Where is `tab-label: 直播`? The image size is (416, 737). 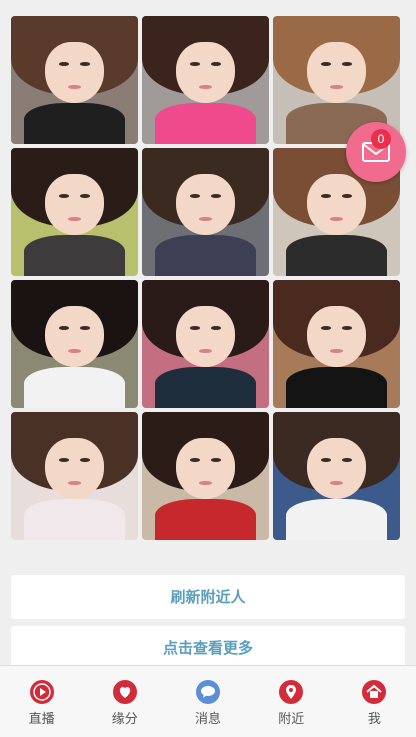
tab-label: 直播 is located at coordinates (41, 719).